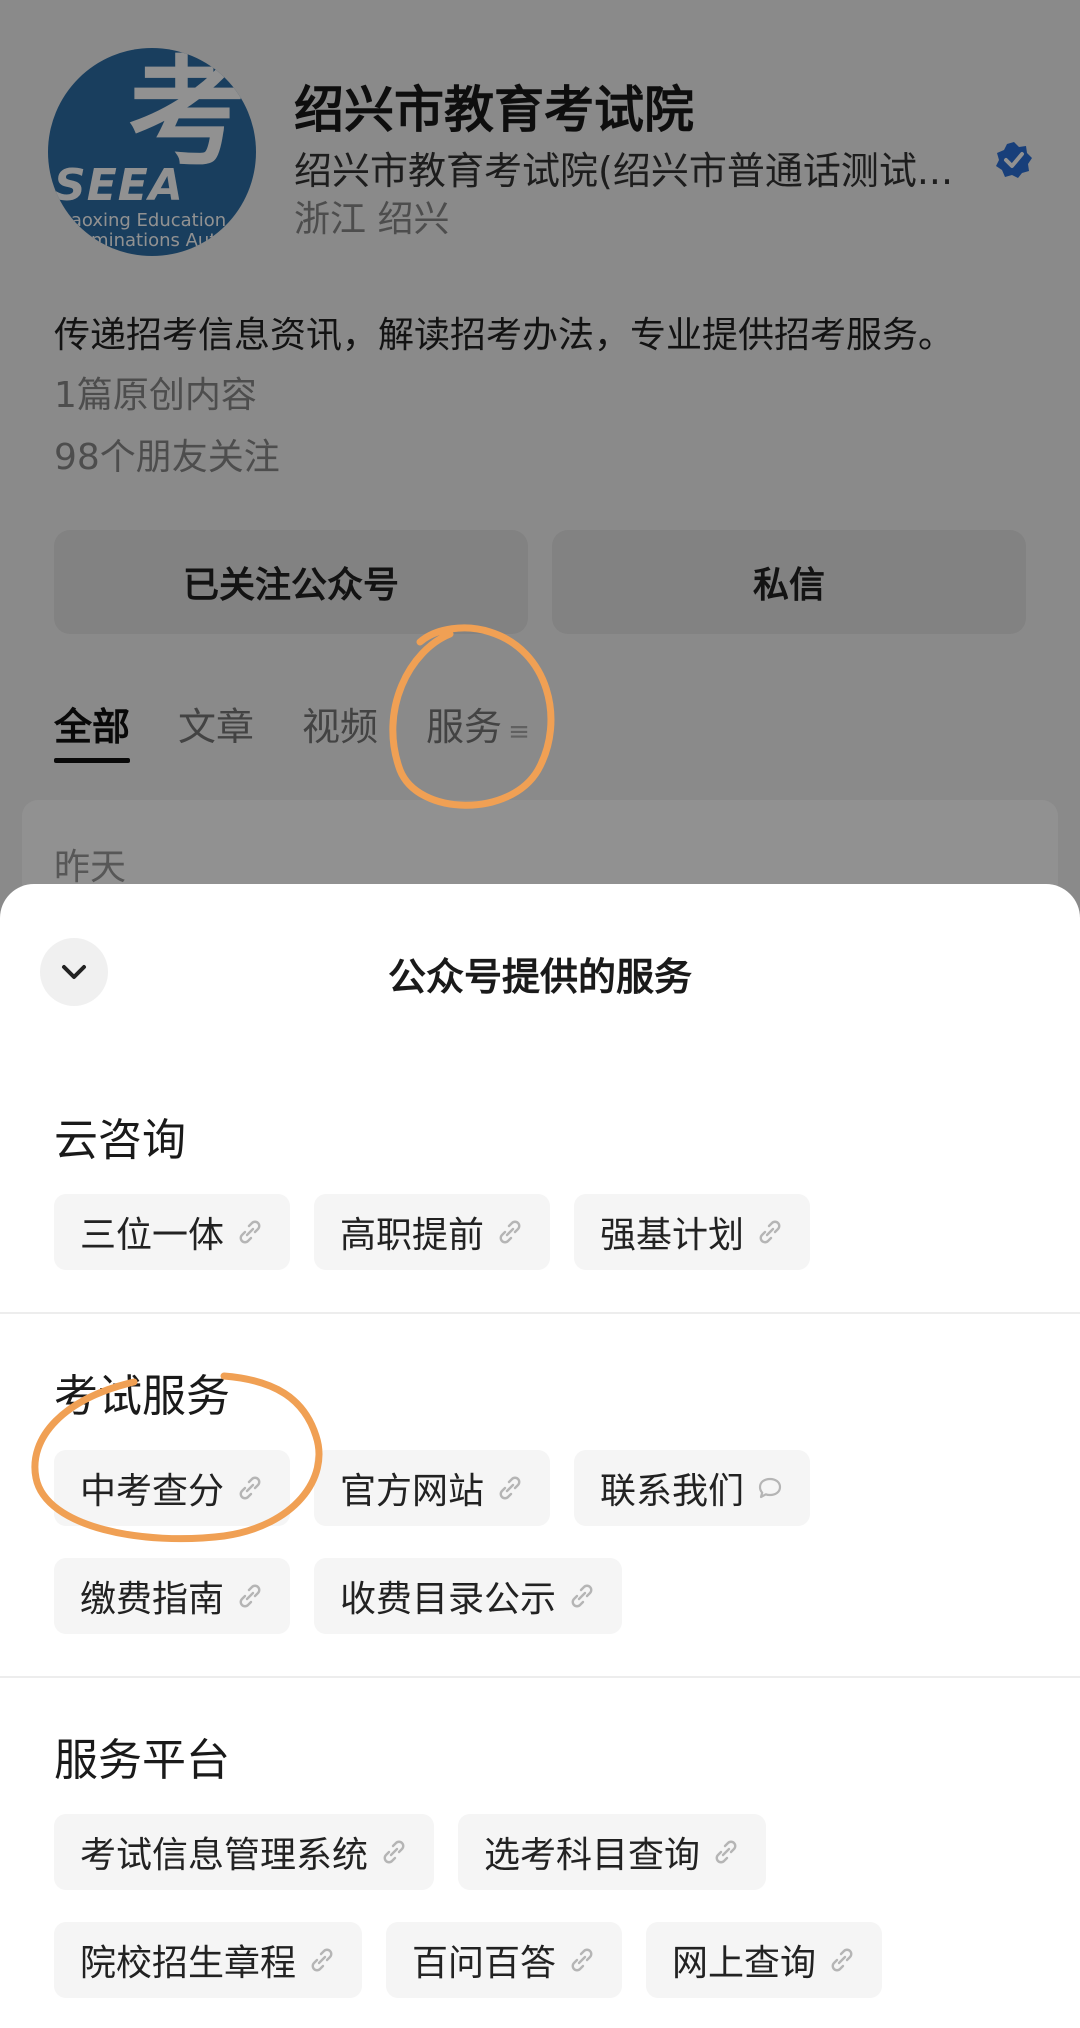 The image size is (1080, 2028). What do you see at coordinates (152, 1235) in the screenshot?
I see `chip-label: 三位一体` at bounding box center [152, 1235].